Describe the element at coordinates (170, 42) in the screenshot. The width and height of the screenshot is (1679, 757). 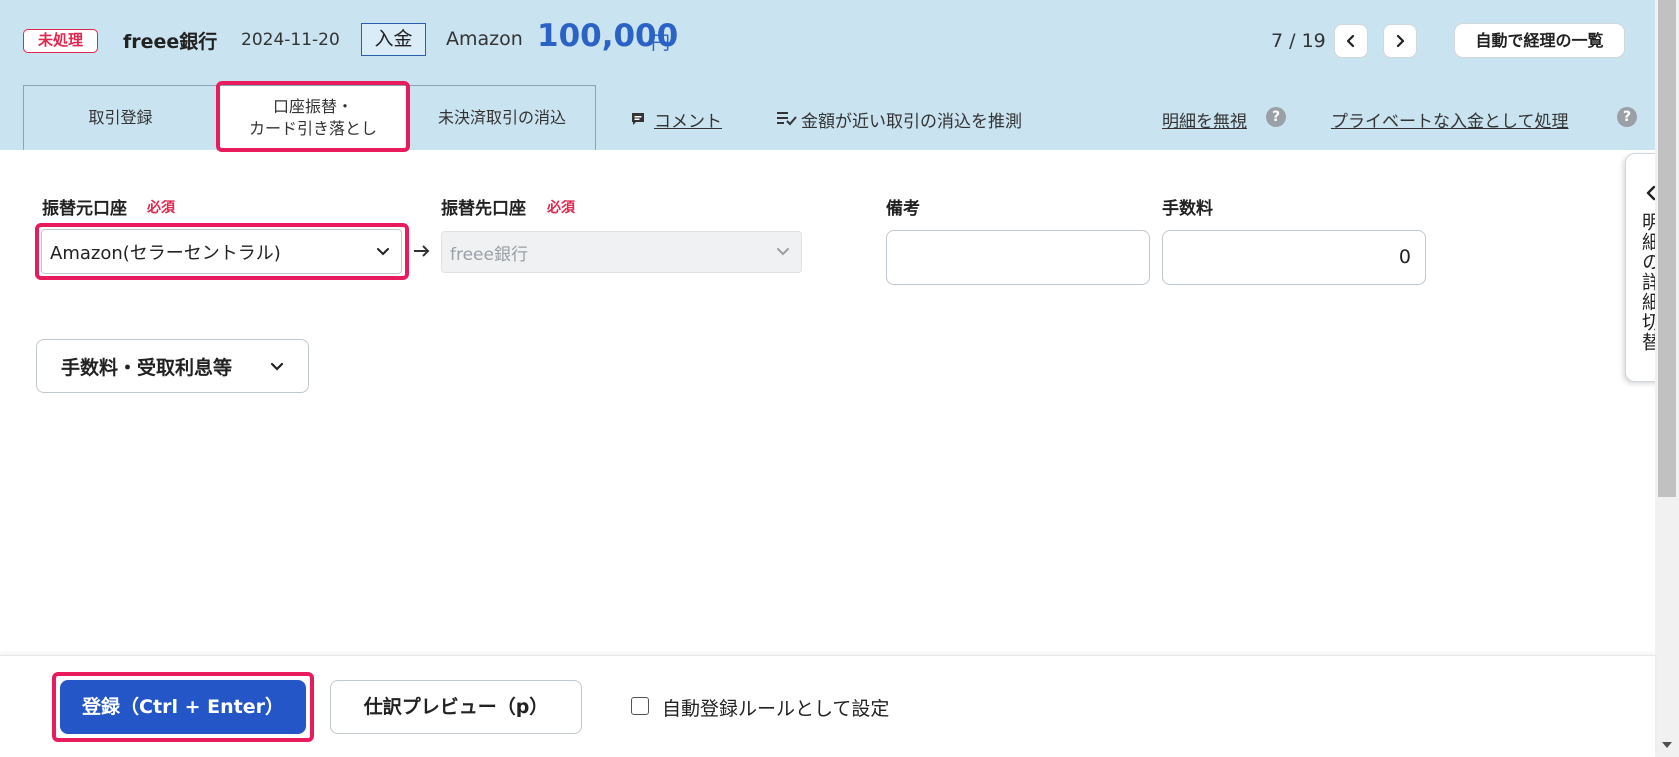
I see `bank-name: freee銀行` at that location.